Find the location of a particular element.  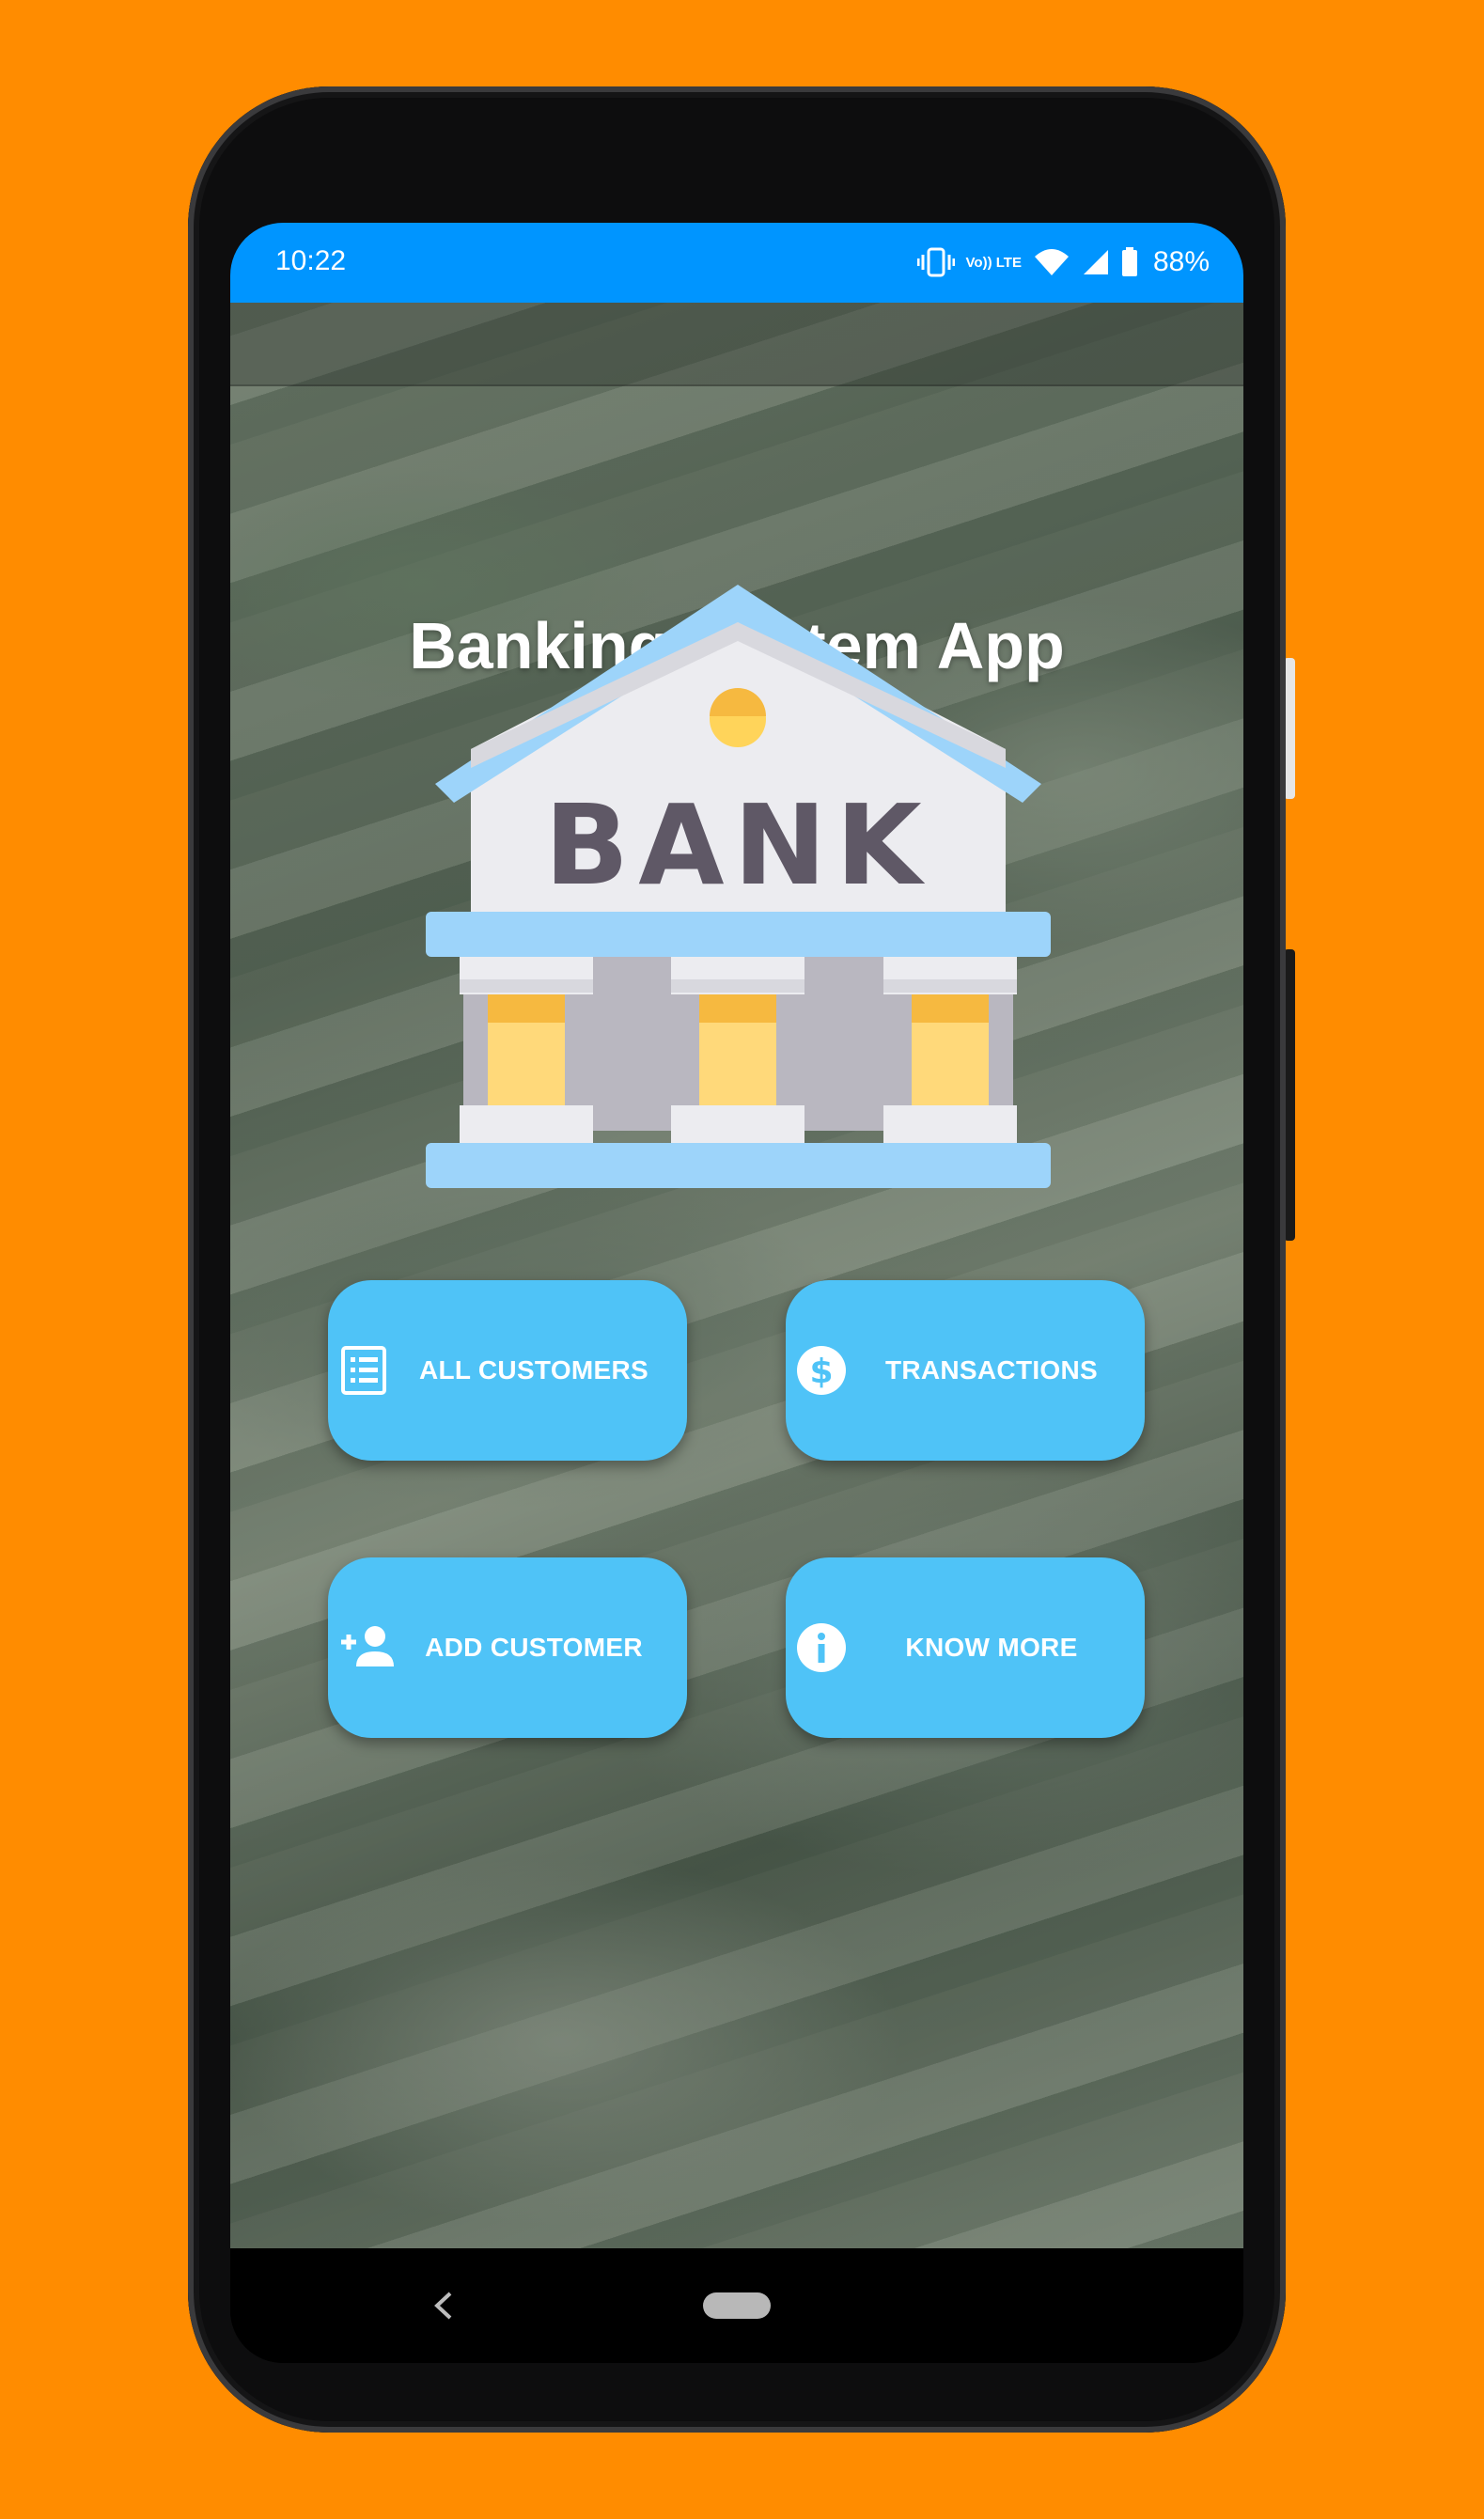

all-customers-button: ALL CUSTOMERS is located at coordinates (508, 1370).